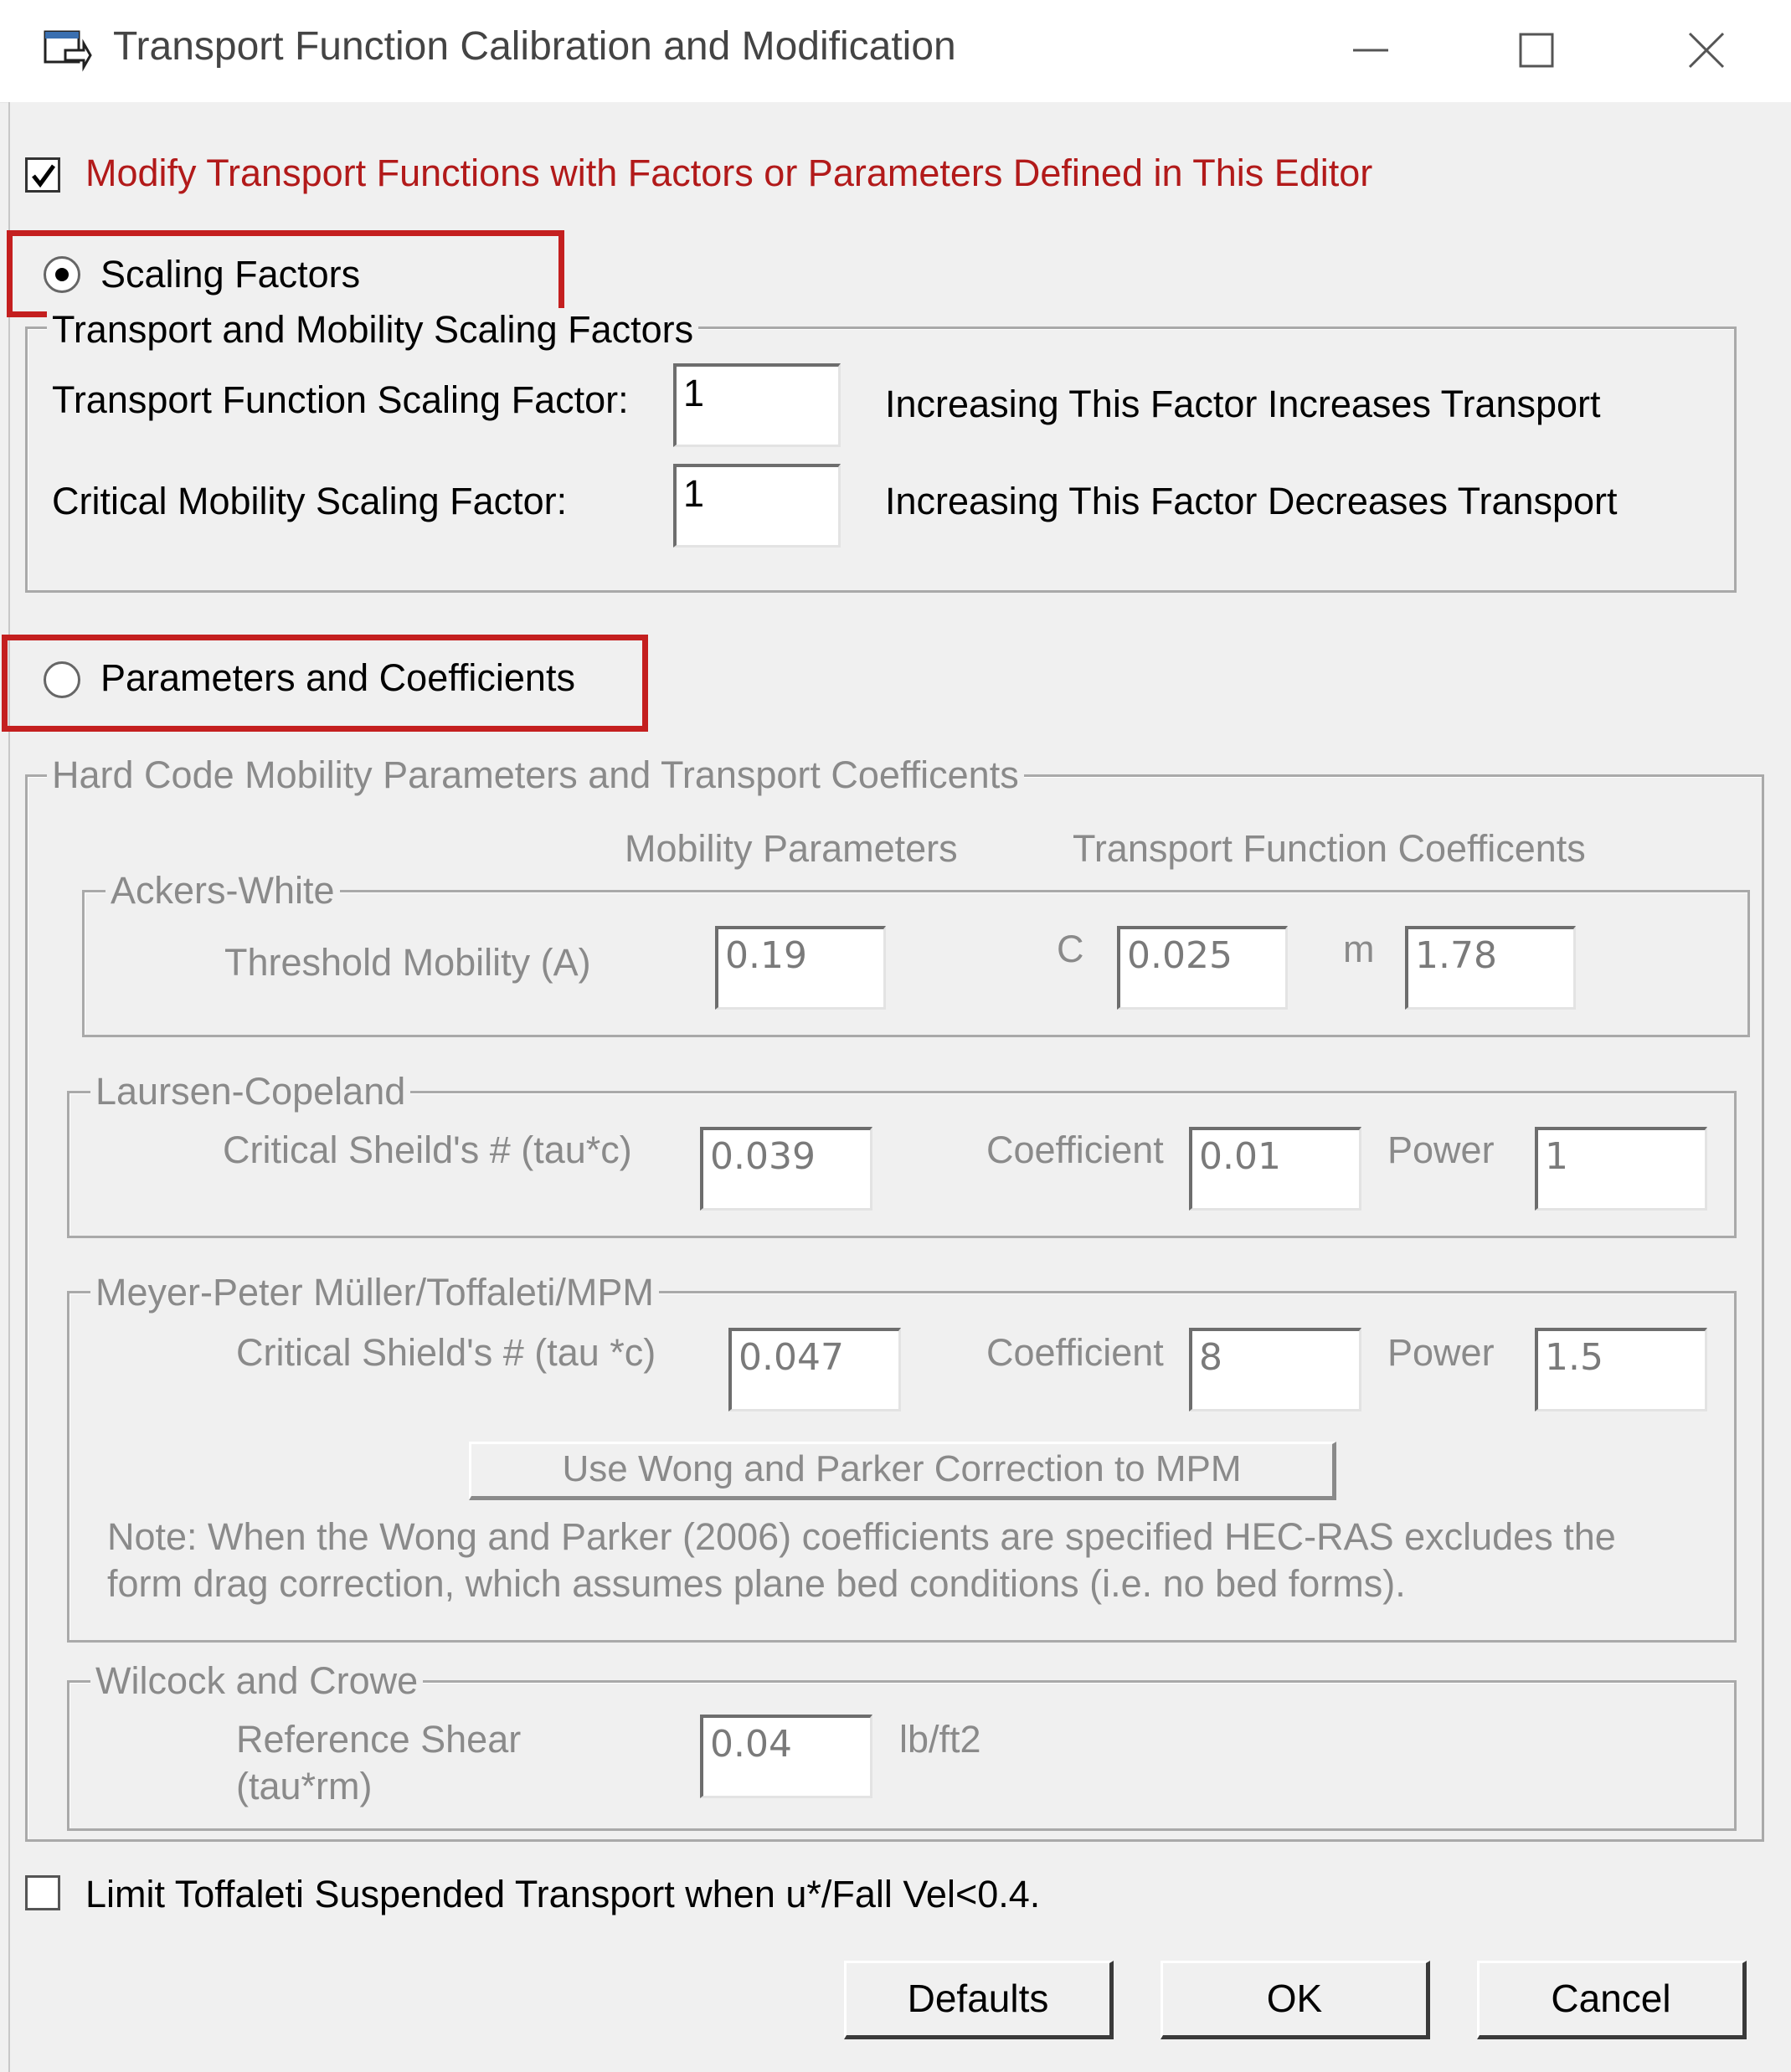 The height and width of the screenshot is (2072, 1791). I want to click on transport-scaling-input: 1, so click(757, 405).